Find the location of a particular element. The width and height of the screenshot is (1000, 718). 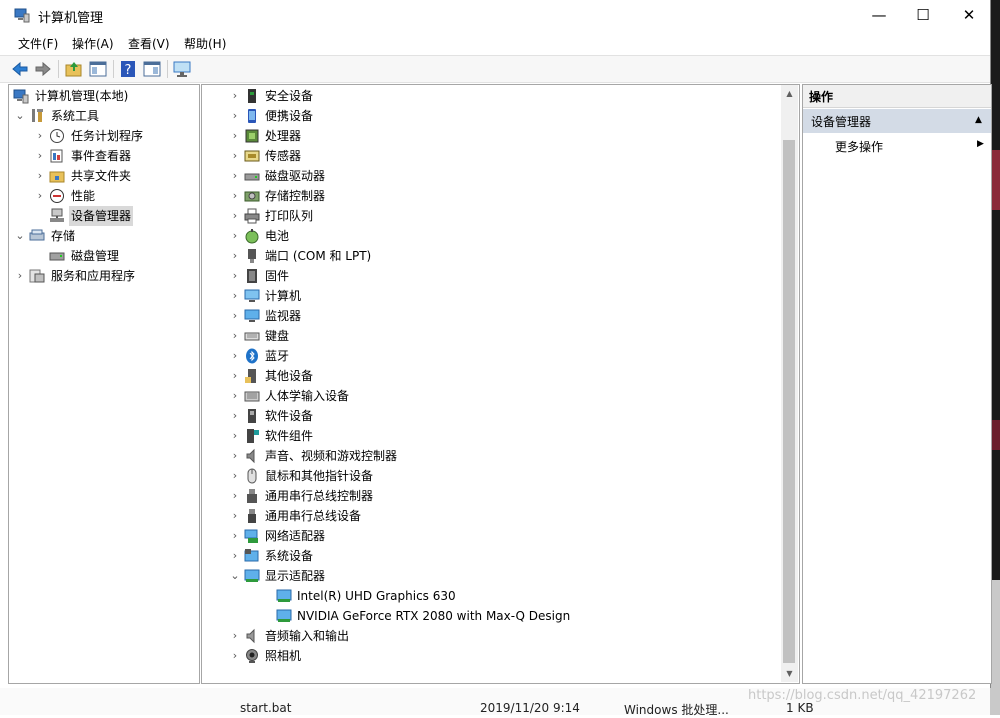

device-category: › 人体学输入设备 is located at coordinates (500, 396).